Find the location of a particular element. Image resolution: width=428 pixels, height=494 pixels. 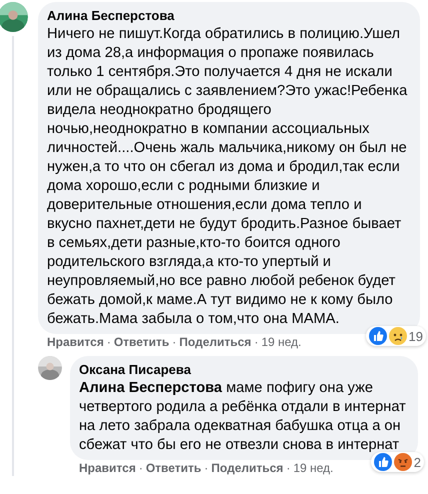

reactions-badge: 19 is located at coordinates (396, 336).